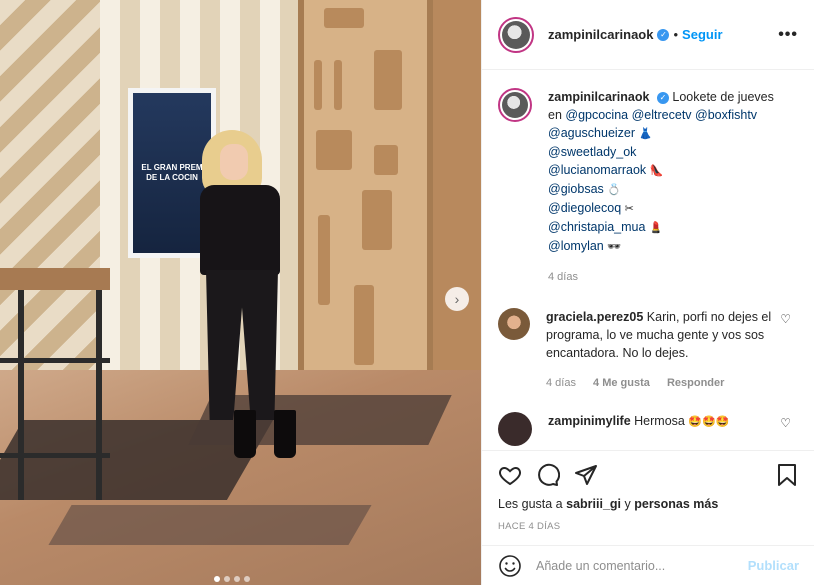 This screenshot has width=814, height=585. What do you see at coordinates (576, 189) in the screenshot?
I see `mention-link: @giobsas` at bounding box center [576, 189].